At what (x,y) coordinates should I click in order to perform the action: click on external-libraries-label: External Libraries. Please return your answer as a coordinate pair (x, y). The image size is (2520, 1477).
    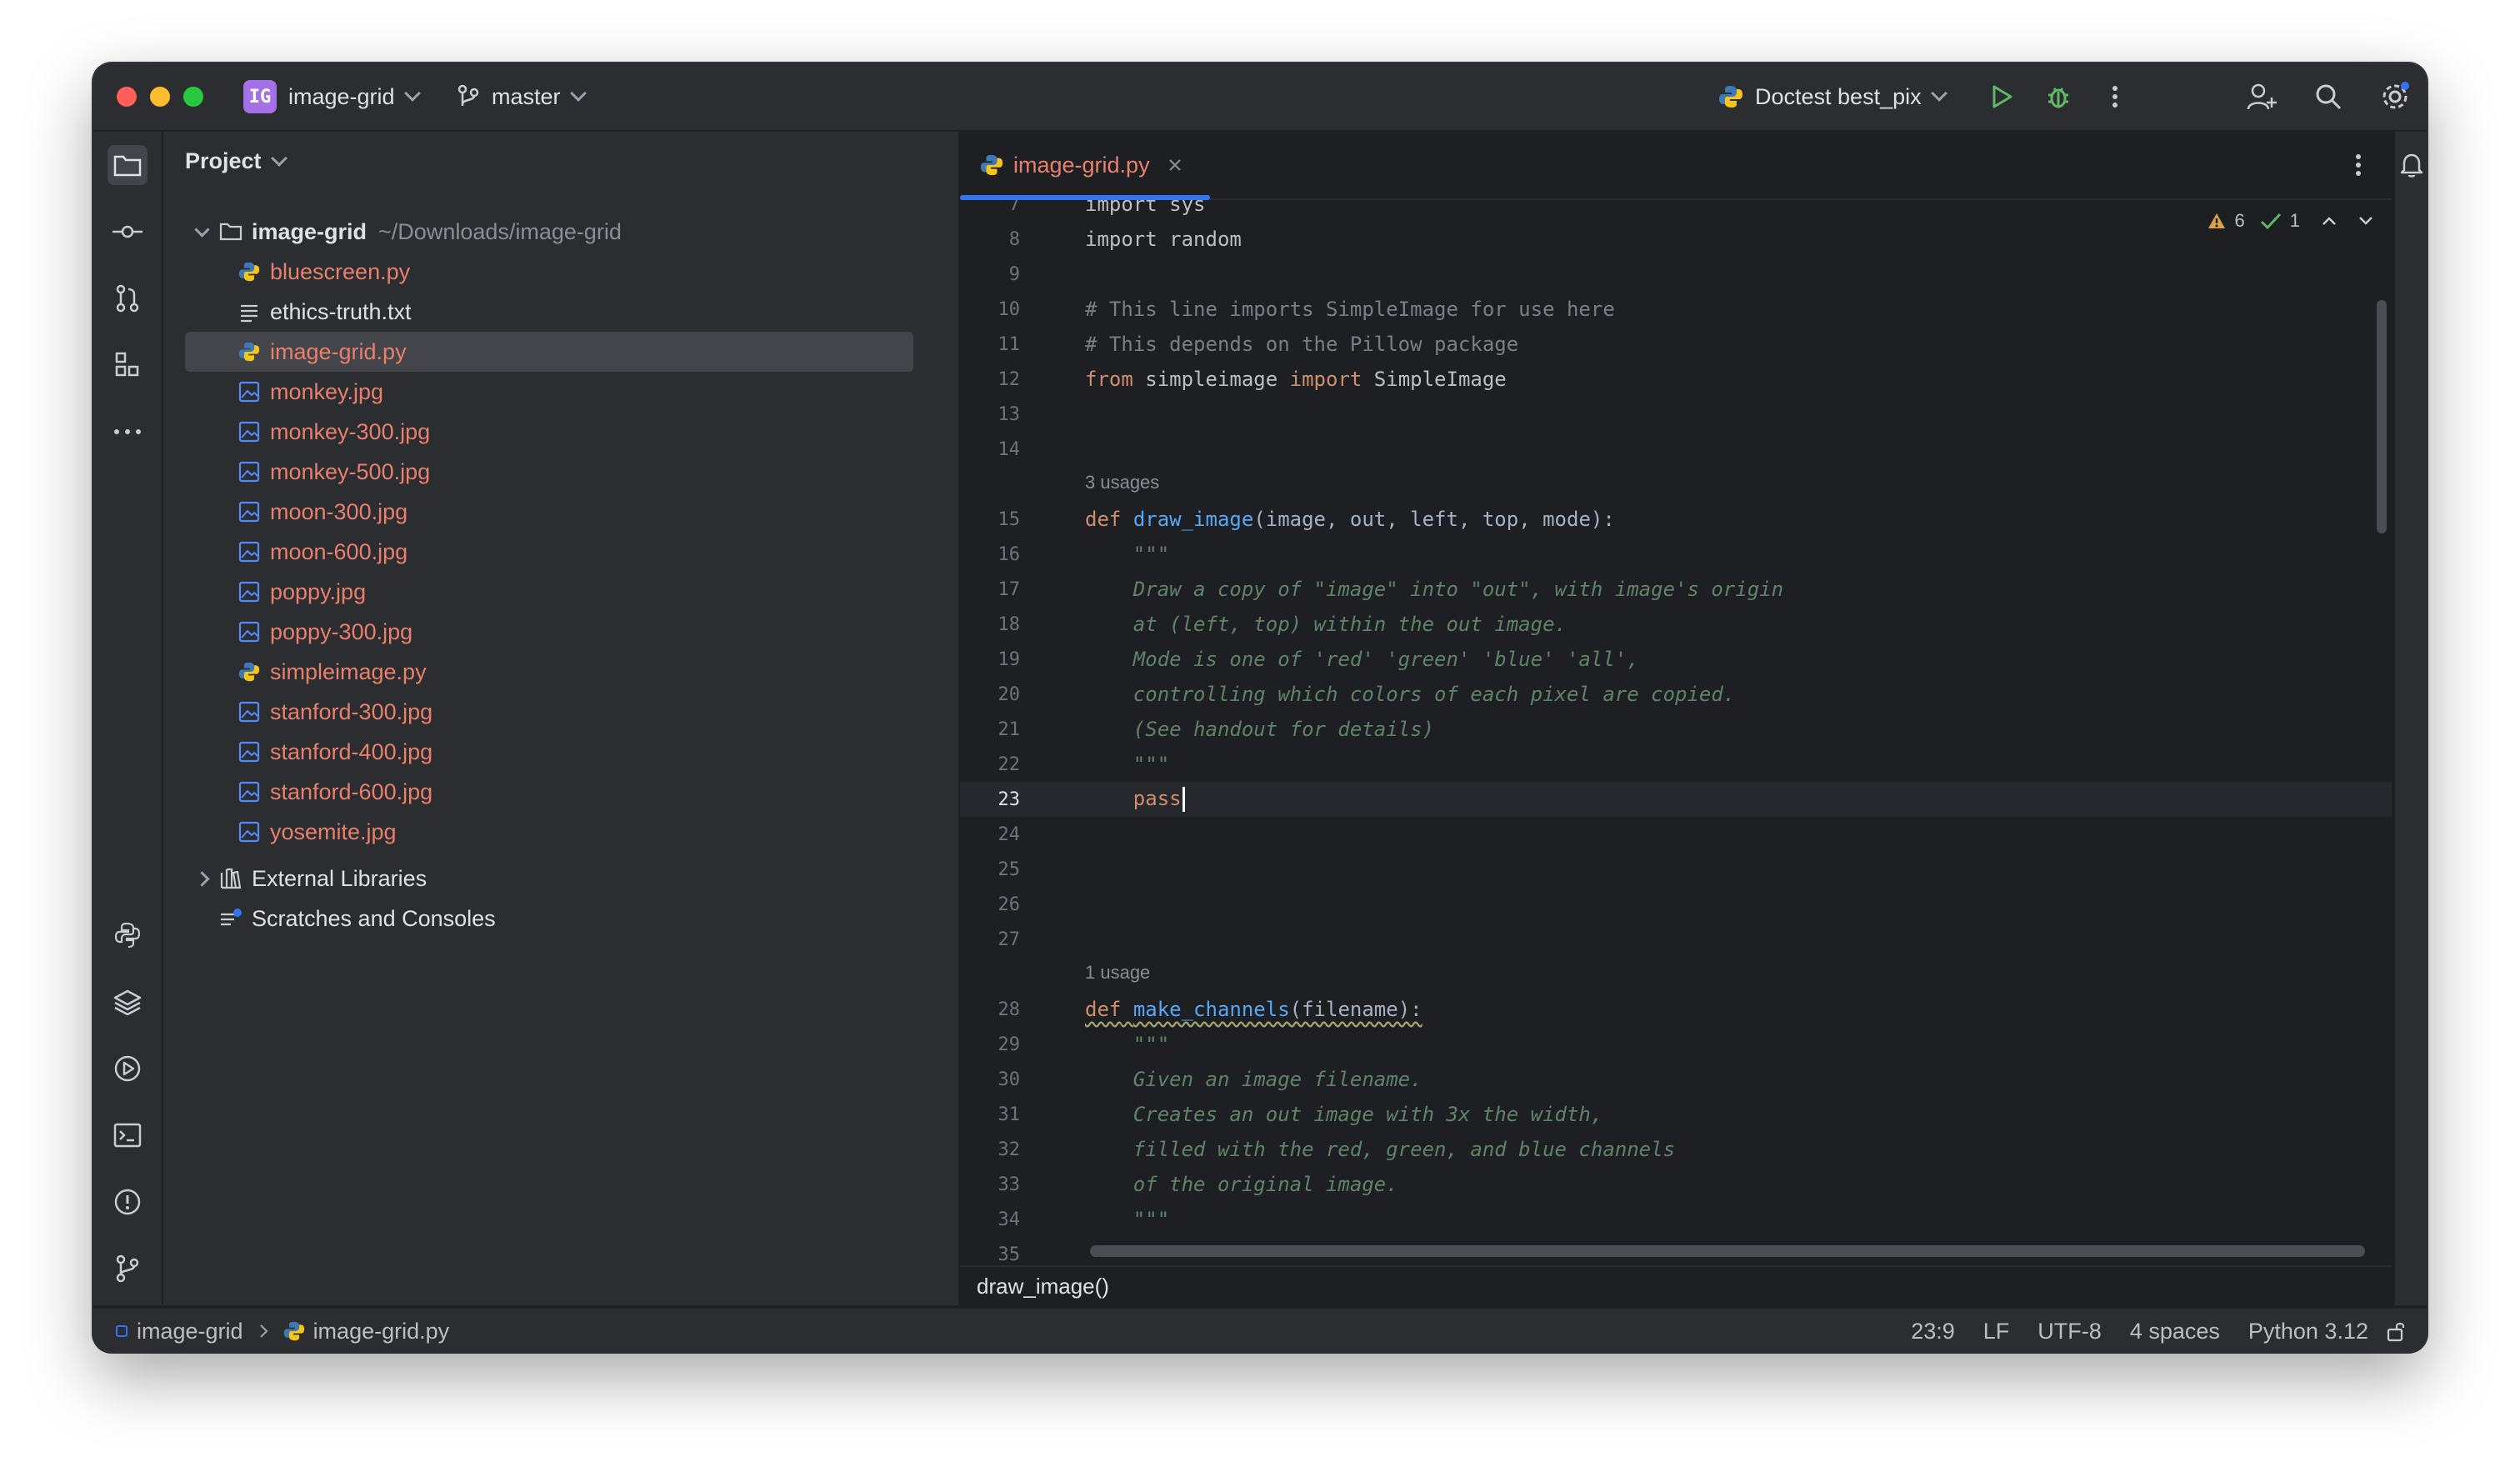
    Looking at the image, I should click on (340, 878).